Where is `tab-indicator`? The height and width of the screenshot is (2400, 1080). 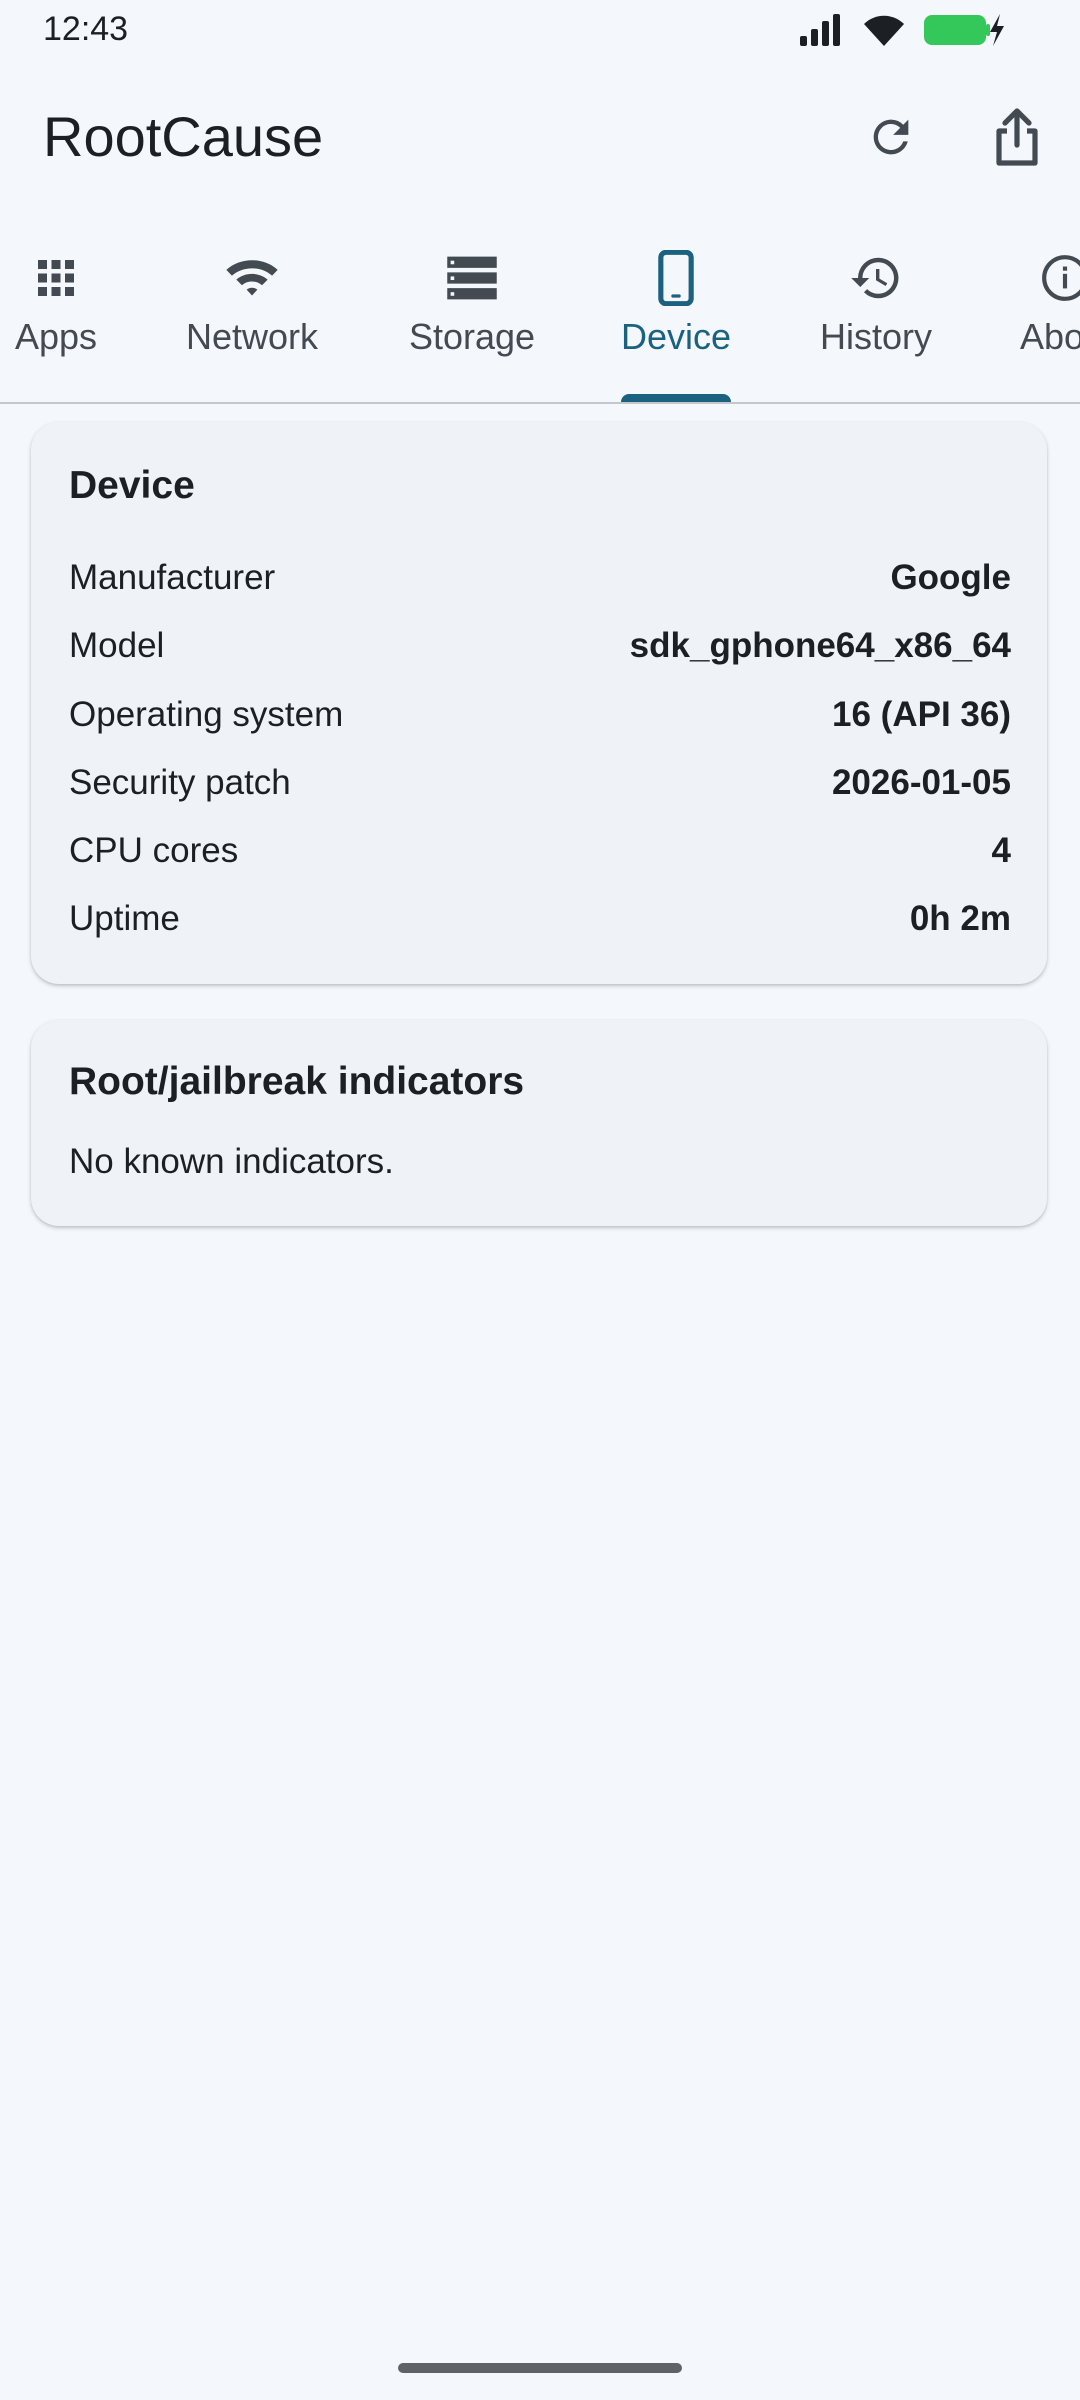
tab-indicator is located at coordinates (676, 398).